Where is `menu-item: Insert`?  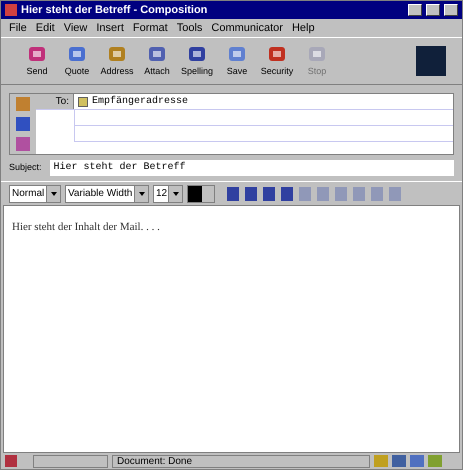 menu-item: Insert is located at coordinates (110, 28).